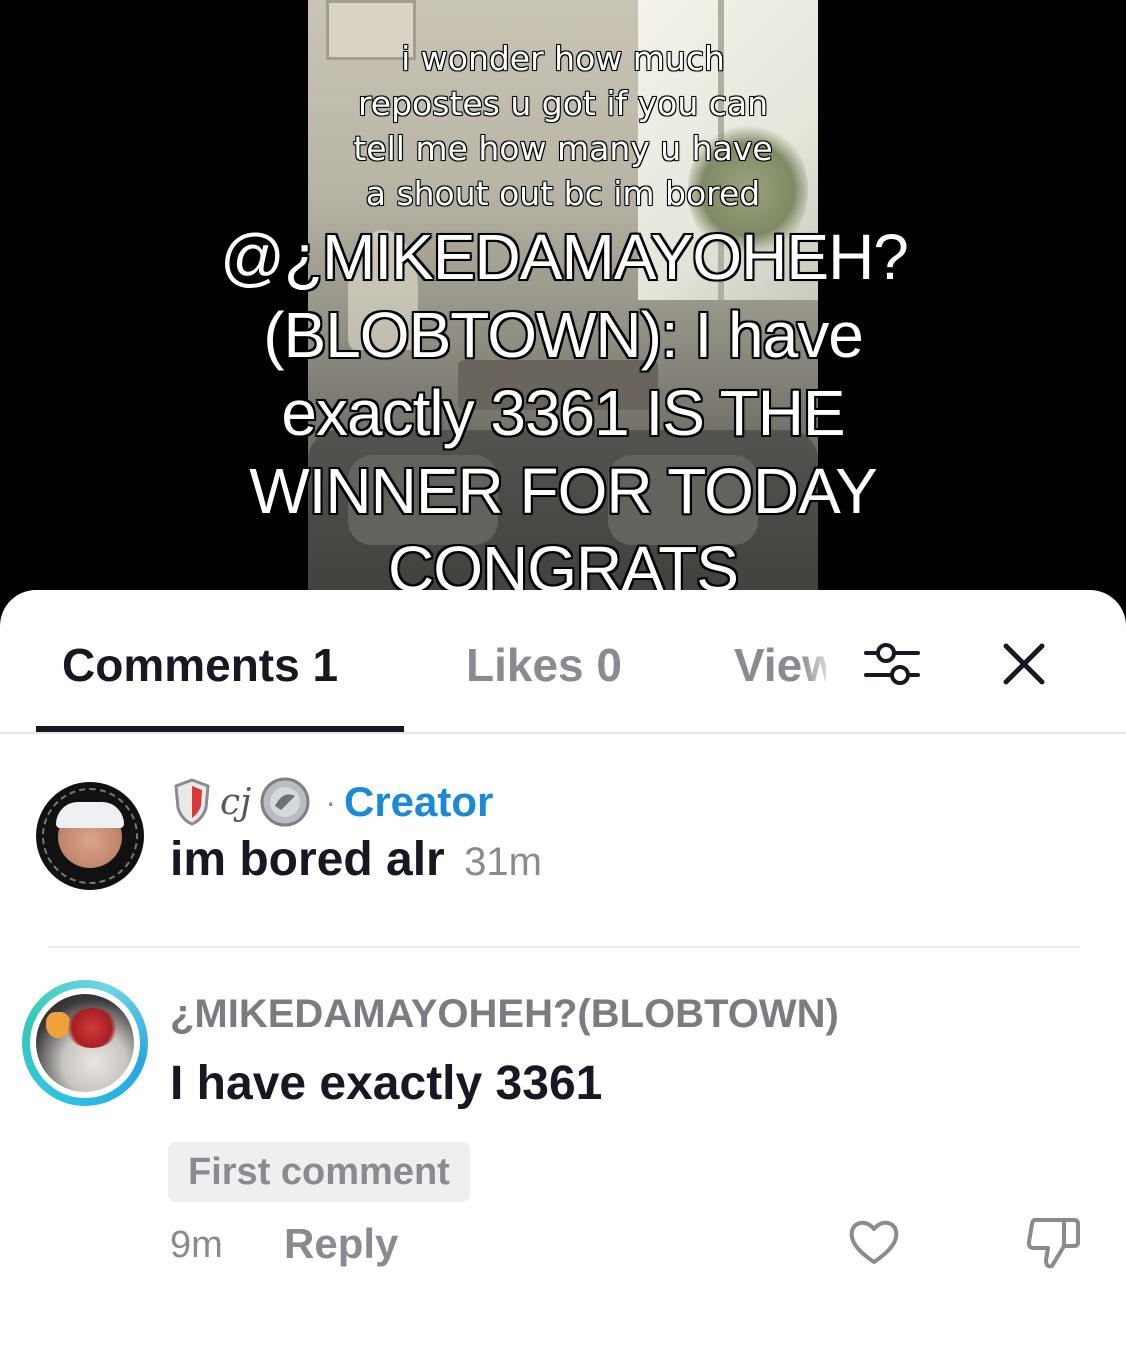  I want to click on creator-label: Creator, so click(418, 801).